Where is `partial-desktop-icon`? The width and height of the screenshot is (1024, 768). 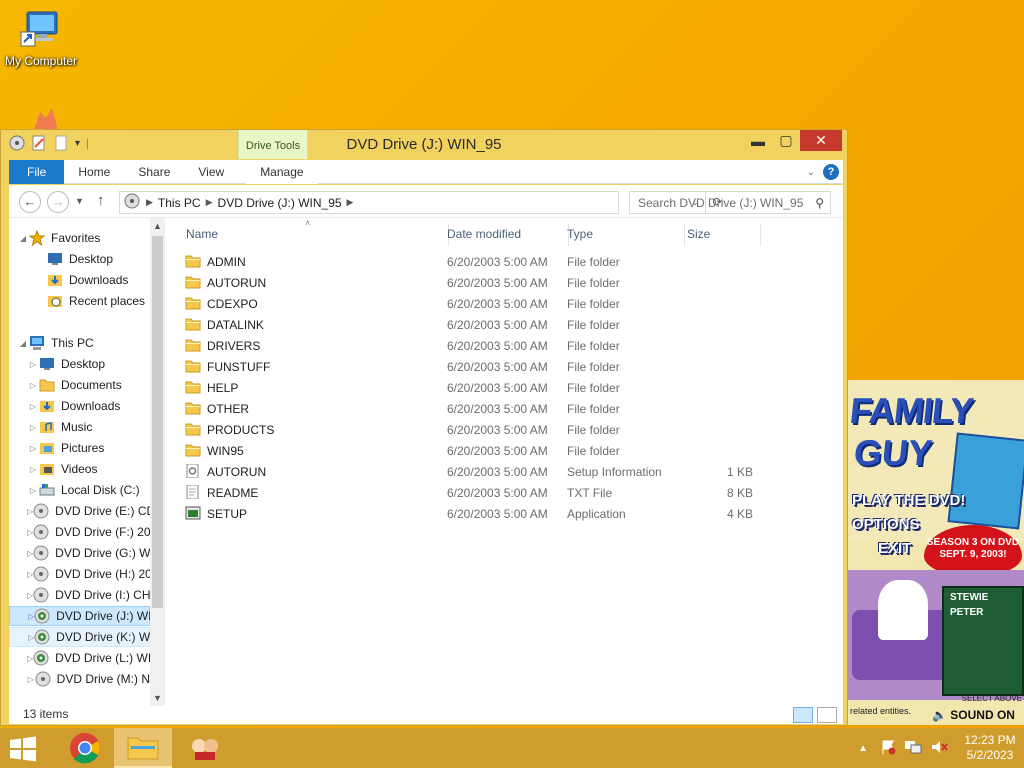
partial-desktop-icon is located at coordinates (46, 119).